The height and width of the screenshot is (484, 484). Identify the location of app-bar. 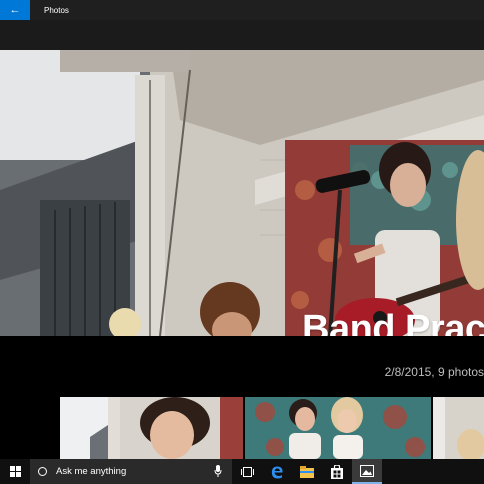
(242, 35).